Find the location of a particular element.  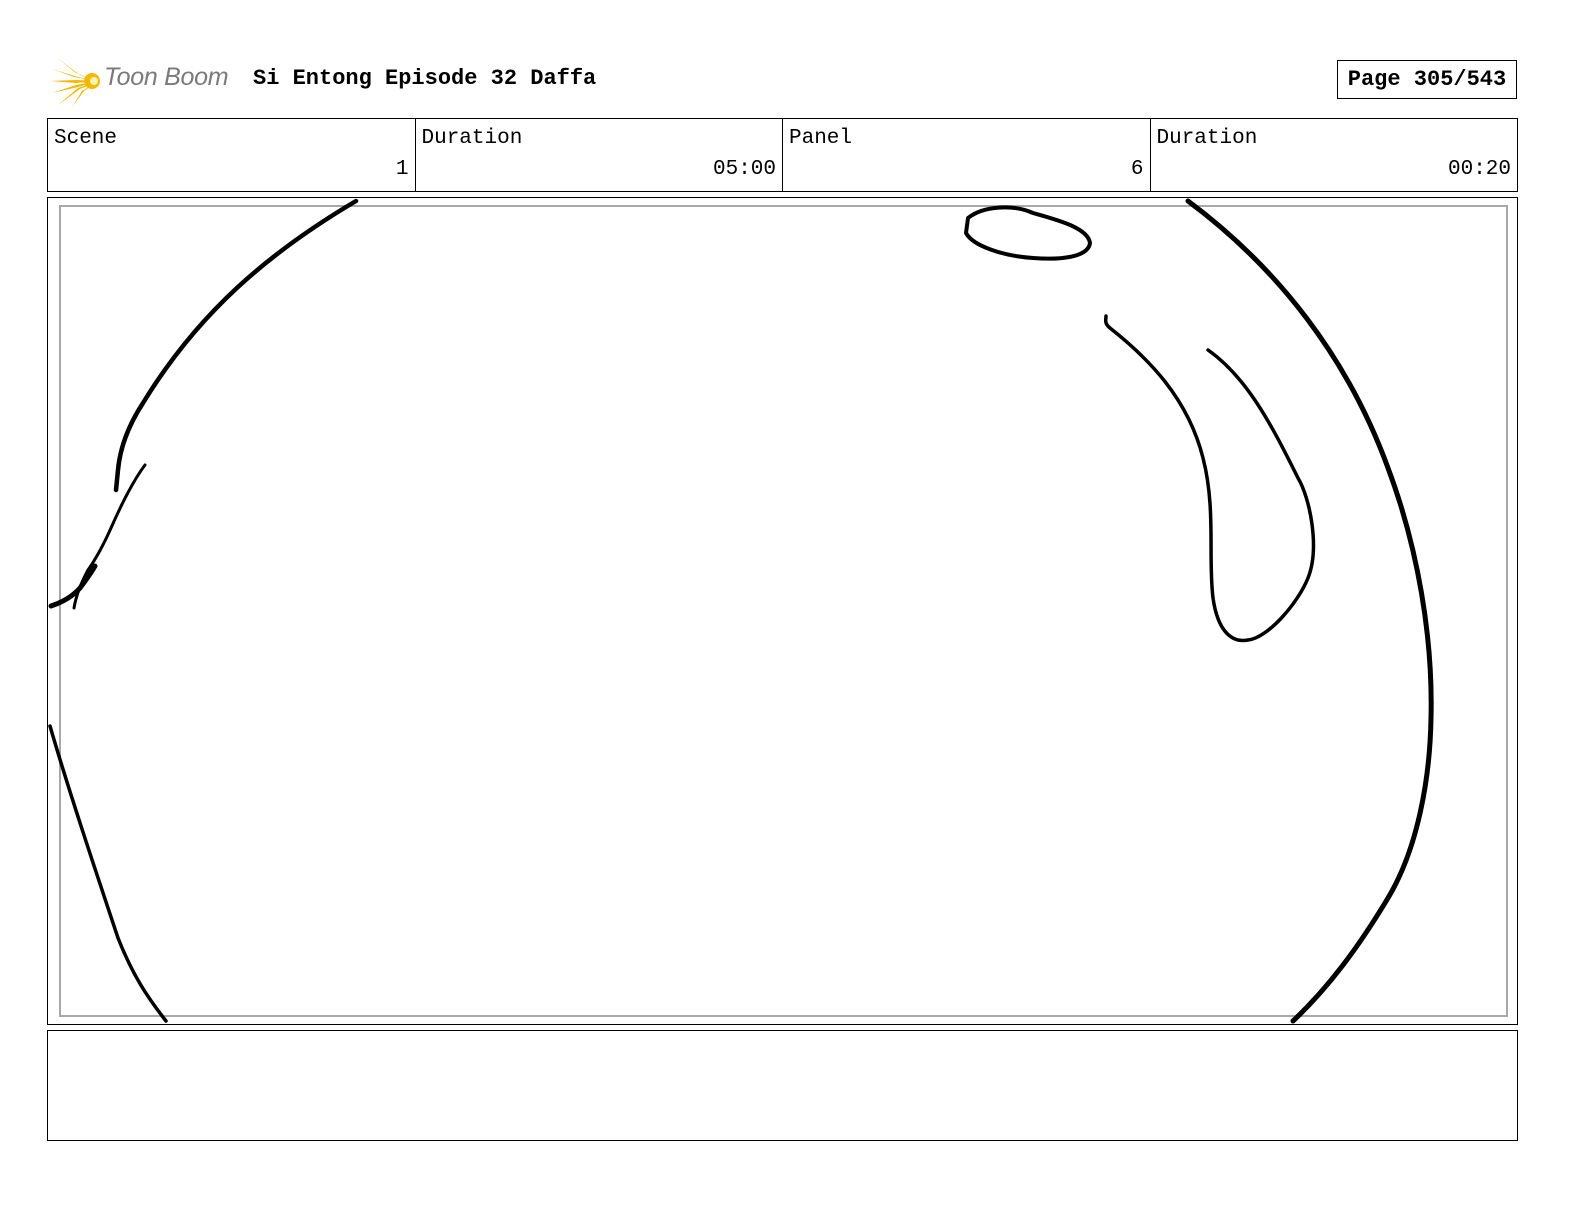

sketch-left-hook is located at coordinates (109, 536).